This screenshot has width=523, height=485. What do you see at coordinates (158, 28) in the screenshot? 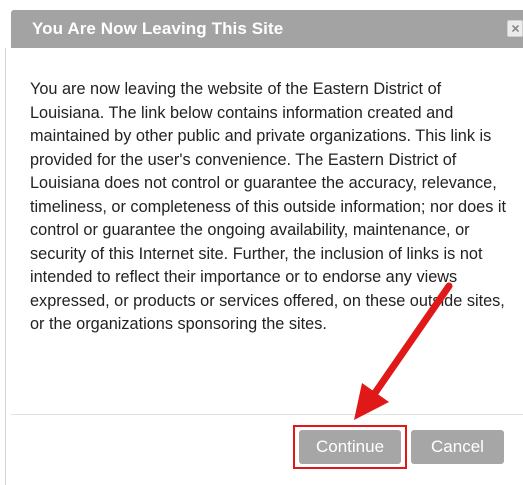
I see `dialog-title: You Are Now Leaving This Site` at bounding box center [158, 28].